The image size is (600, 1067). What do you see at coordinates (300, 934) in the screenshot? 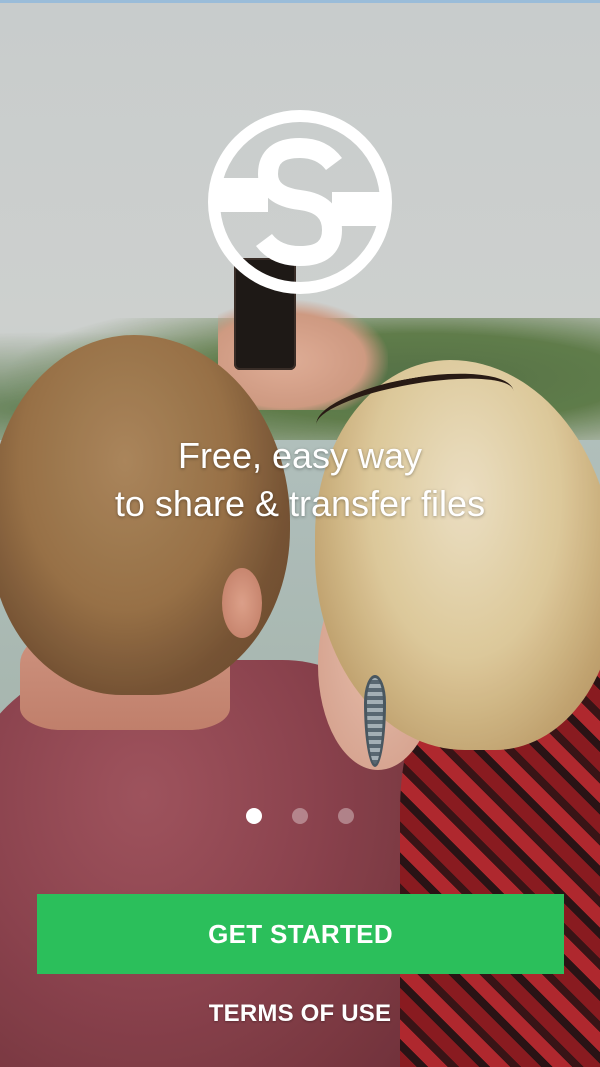
I see `get-started-button: GET STARTED` at bounding box center [300, 934].